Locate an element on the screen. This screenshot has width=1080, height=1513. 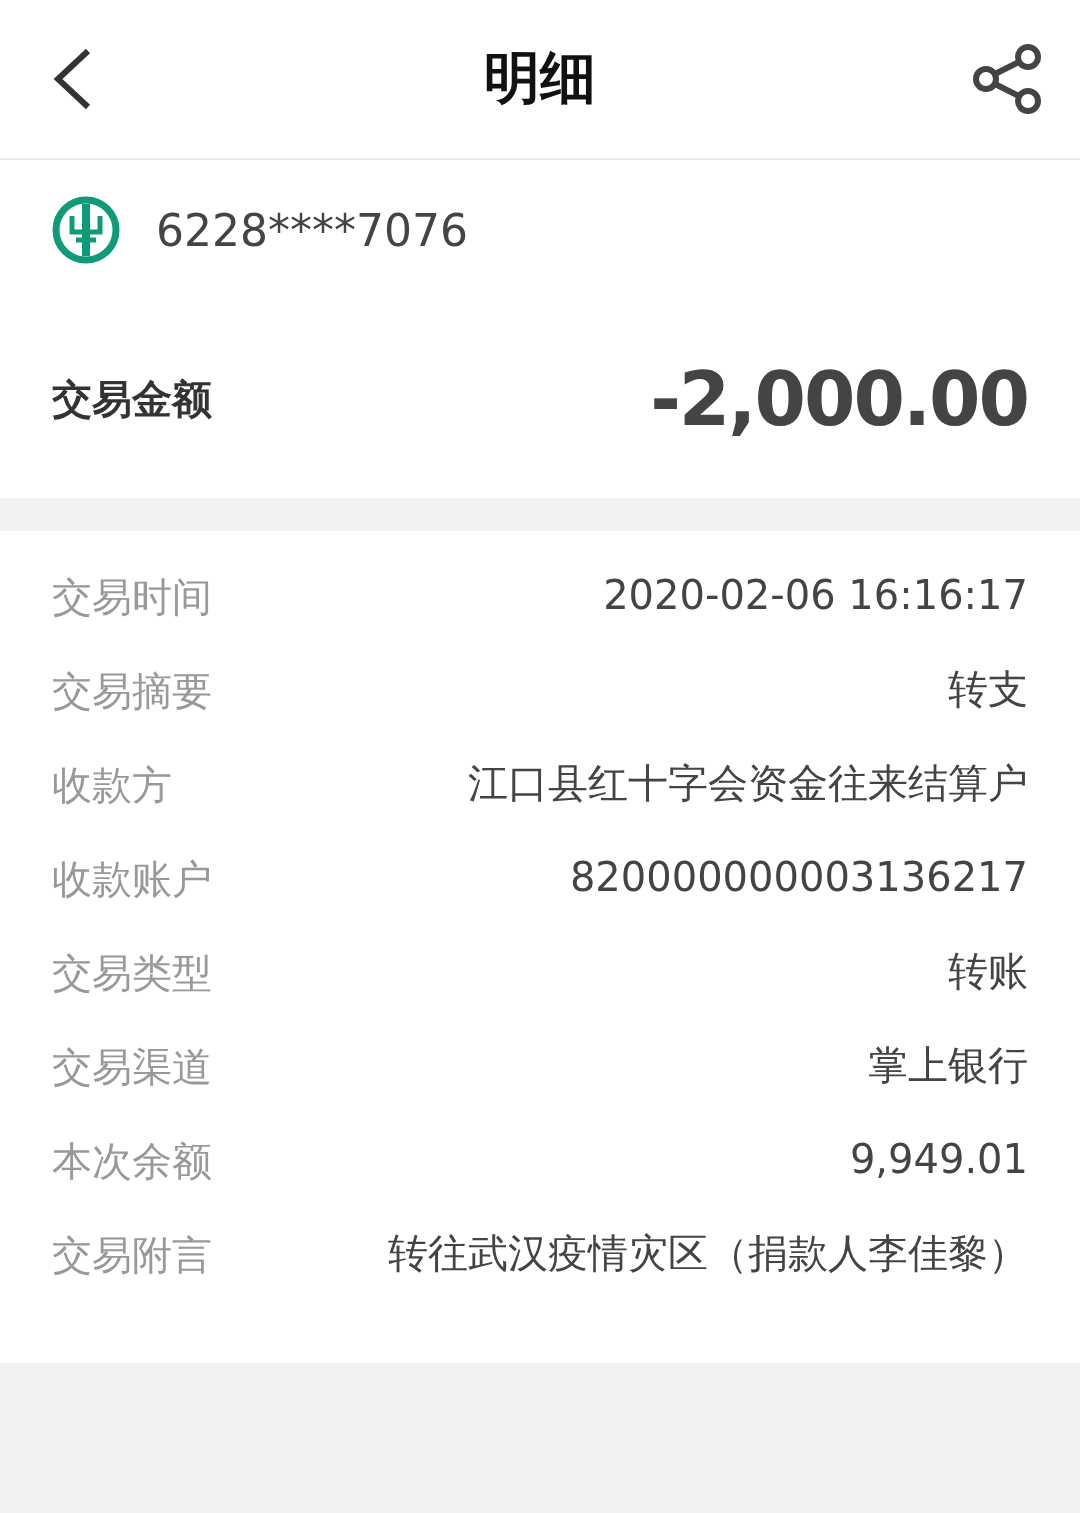
detail-label: 交易渠道 is located at coordinates (132, 1067).